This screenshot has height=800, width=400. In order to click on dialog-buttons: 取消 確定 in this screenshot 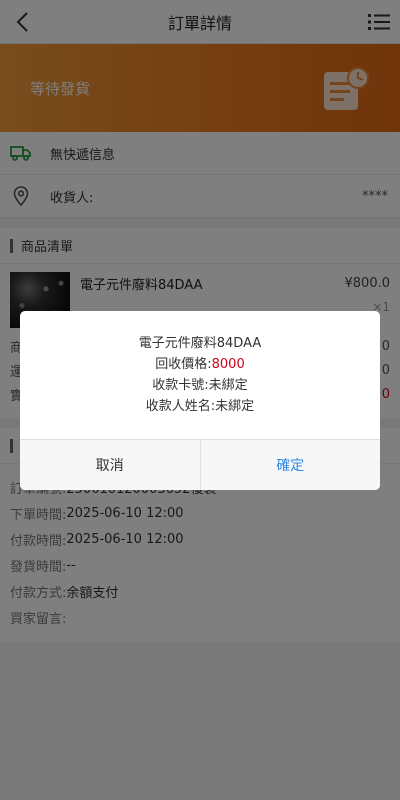, I will do `click(200, 464)`.